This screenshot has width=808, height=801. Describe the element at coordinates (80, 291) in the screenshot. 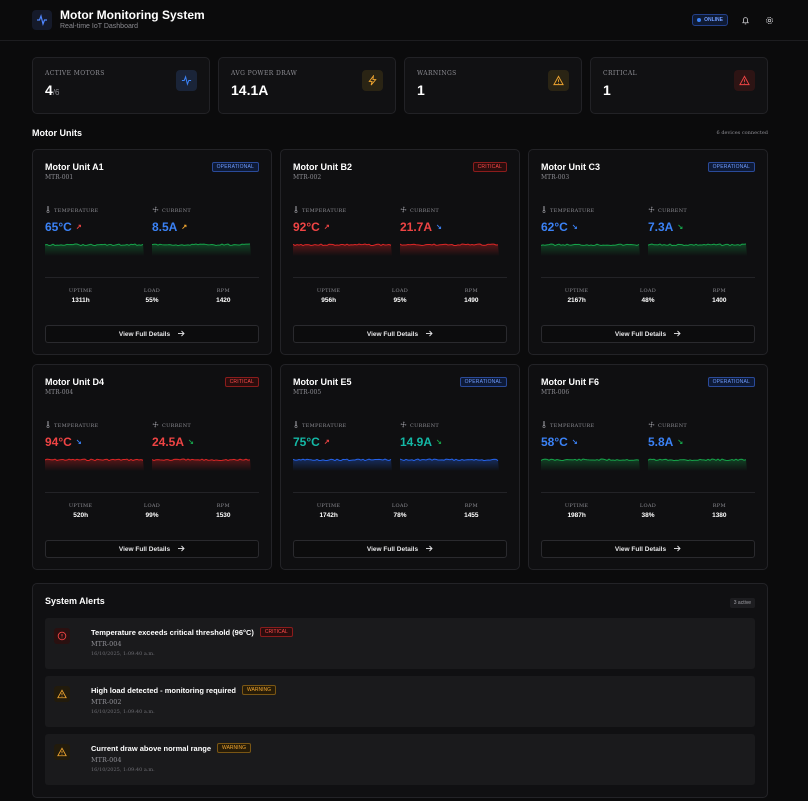

I see `uptime-label: UPTIME` at that location.